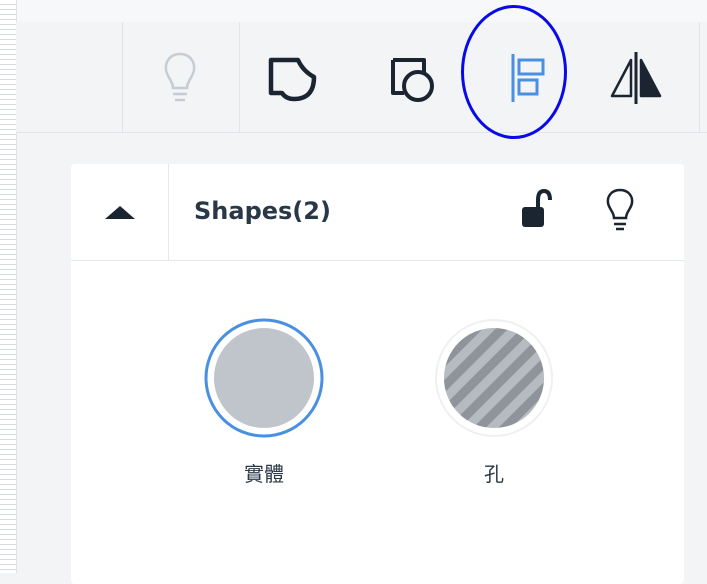  I want to click on lightbulb-button, so click(180, 78).